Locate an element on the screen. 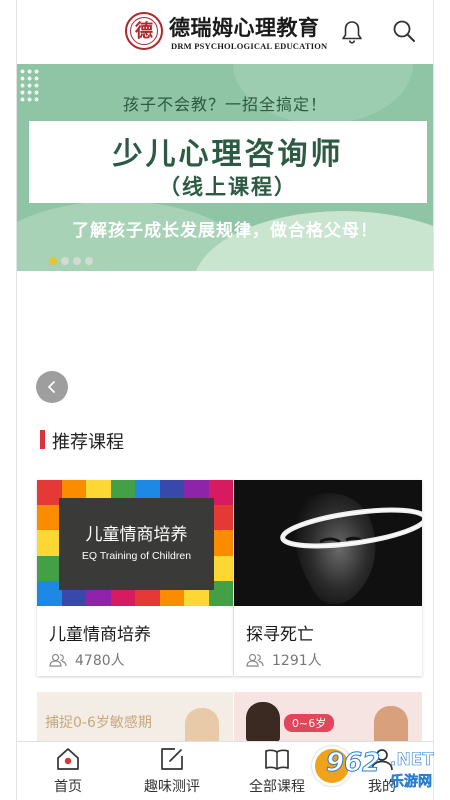 Image resolution: width=450 pixels, height=800 pixels. course-learners: 4780人 is located at coordinates (87, 660).